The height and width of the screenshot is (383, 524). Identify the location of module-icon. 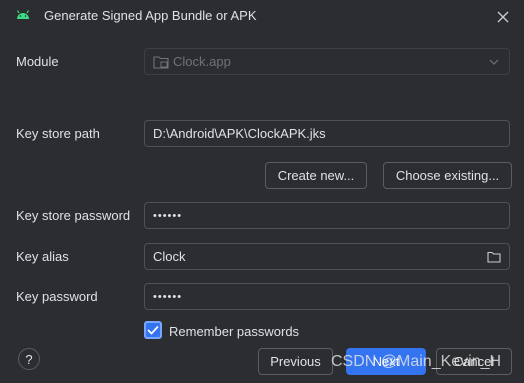
(161, 62).